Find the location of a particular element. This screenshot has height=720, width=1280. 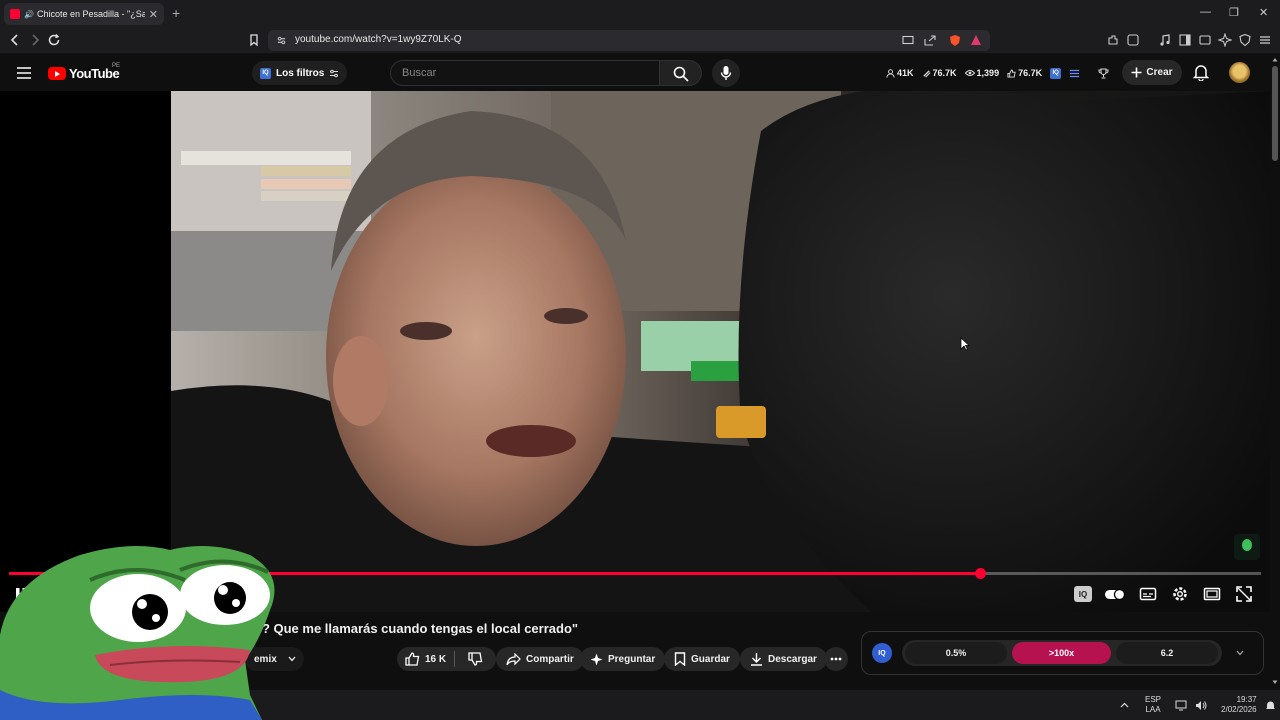

new-tab-button: + is located at coordinates (176, 13).